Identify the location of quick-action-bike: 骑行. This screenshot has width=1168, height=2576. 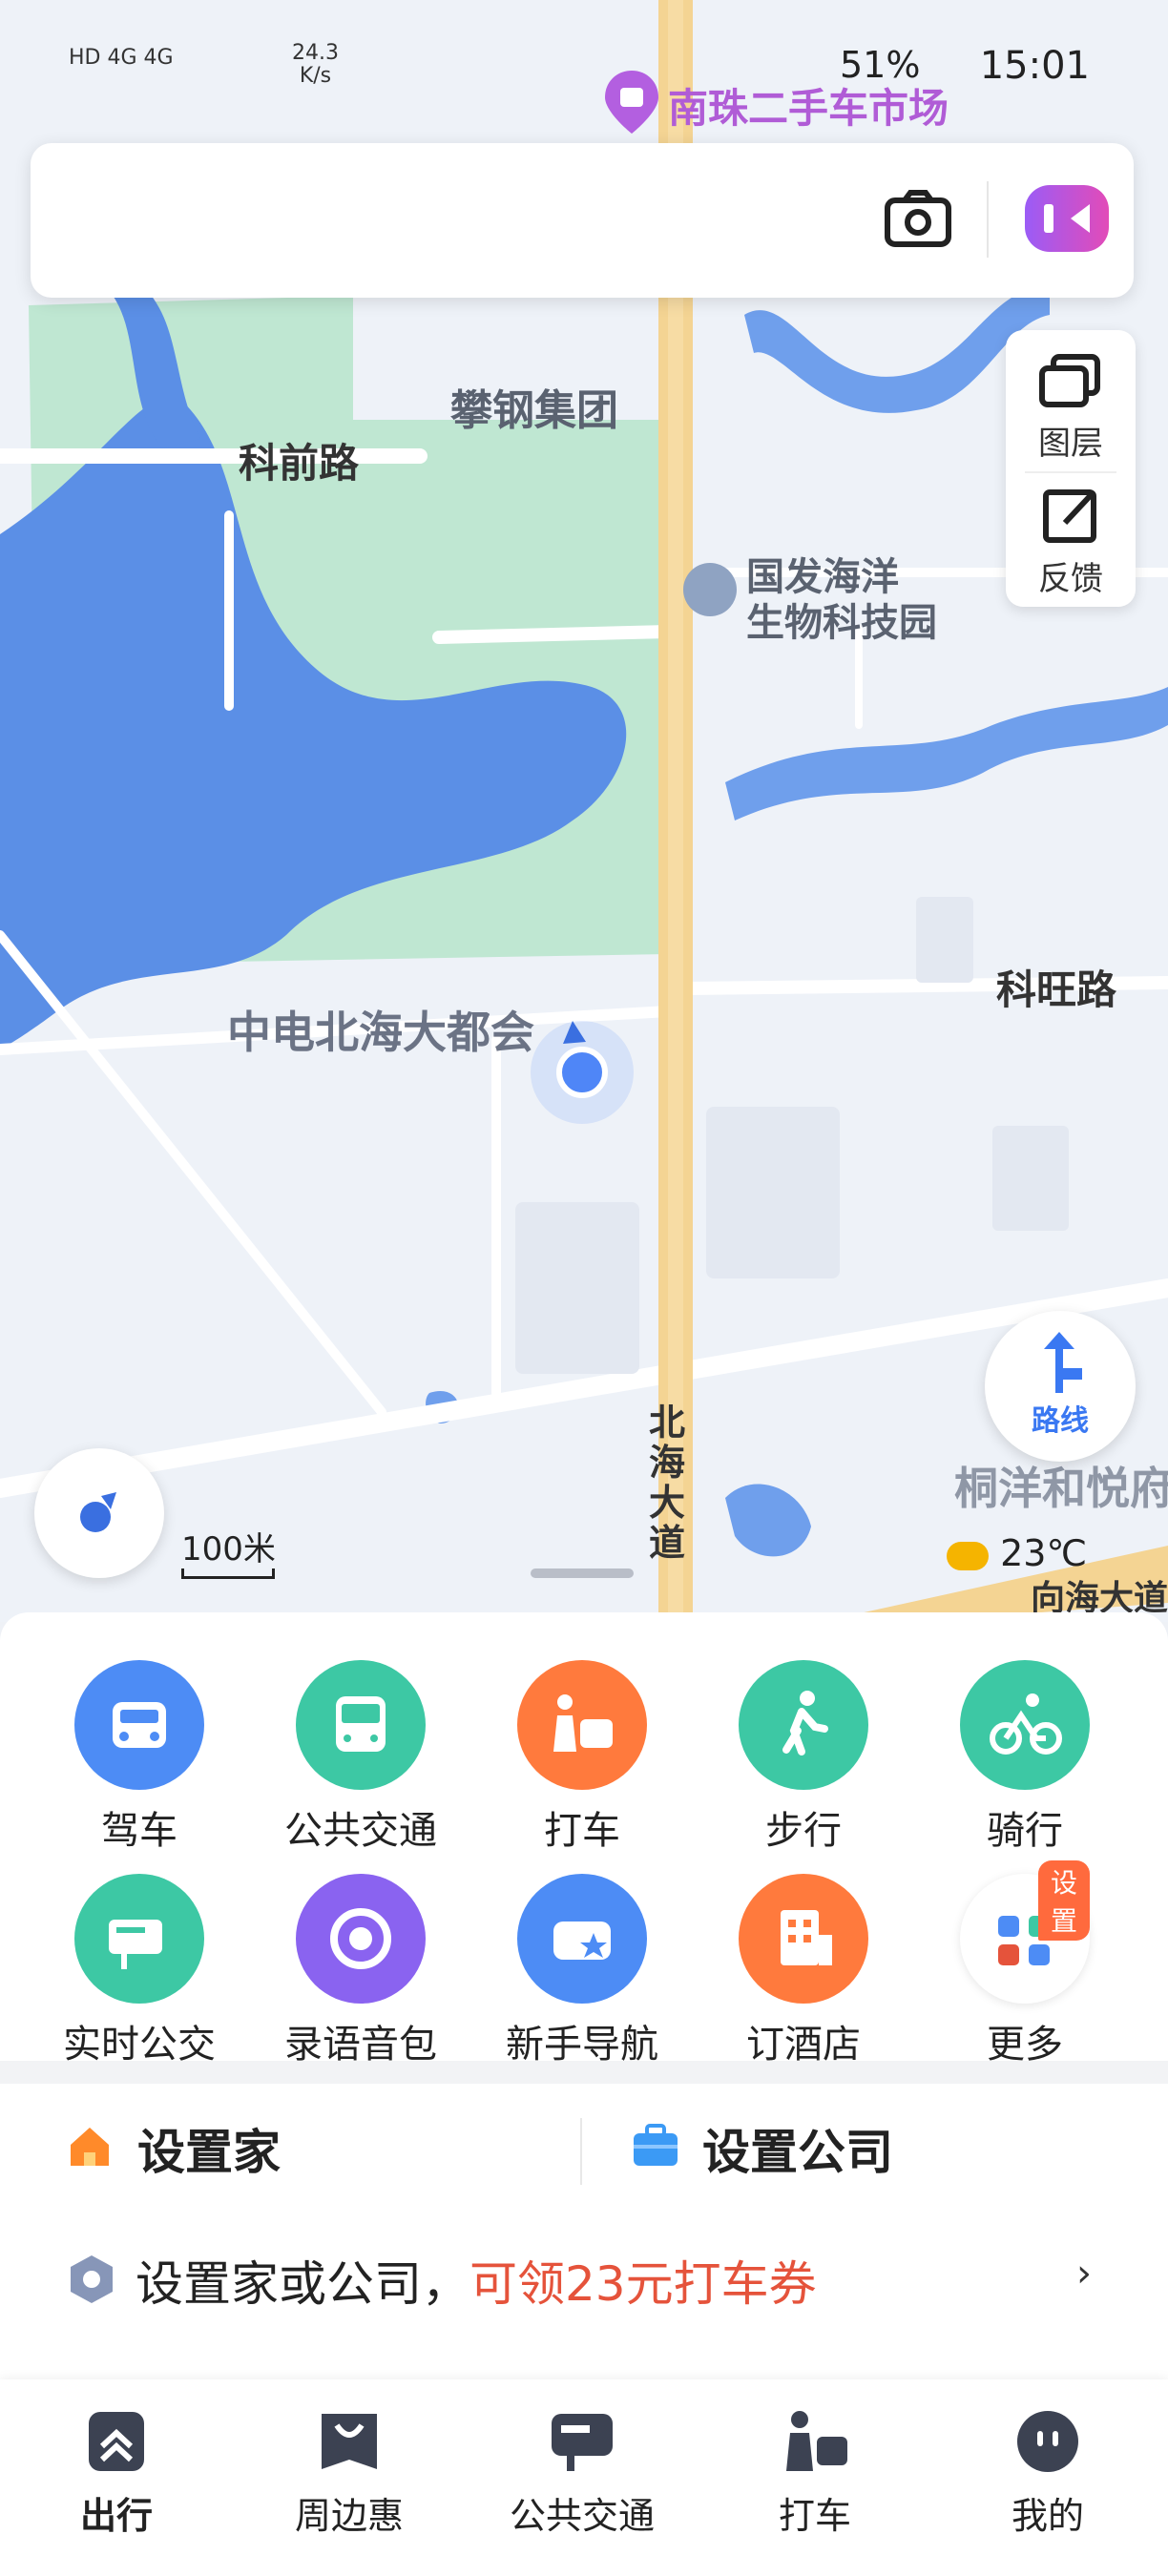
(1025, 1757).